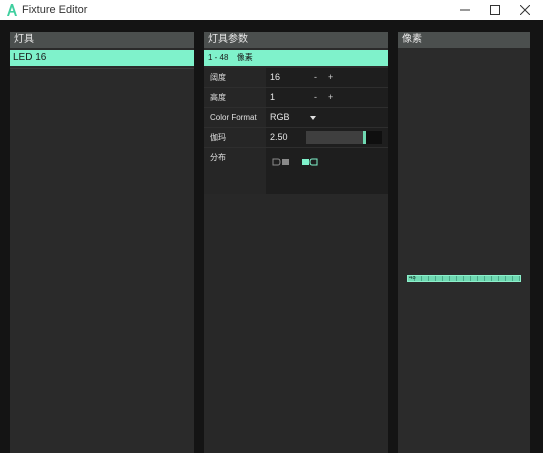 This screenshot has width=543, height=453. I want to click on height-label: 高度, so click(235, 97).